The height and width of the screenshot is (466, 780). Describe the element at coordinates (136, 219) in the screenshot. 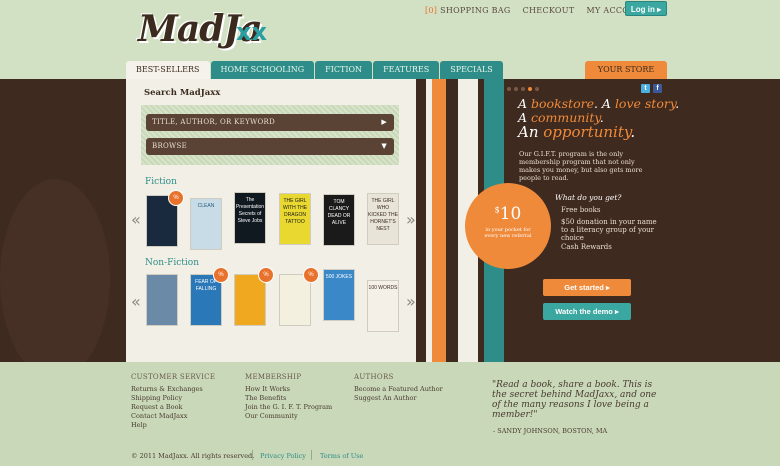

I see `fiction-prev-icon: «` at that location.